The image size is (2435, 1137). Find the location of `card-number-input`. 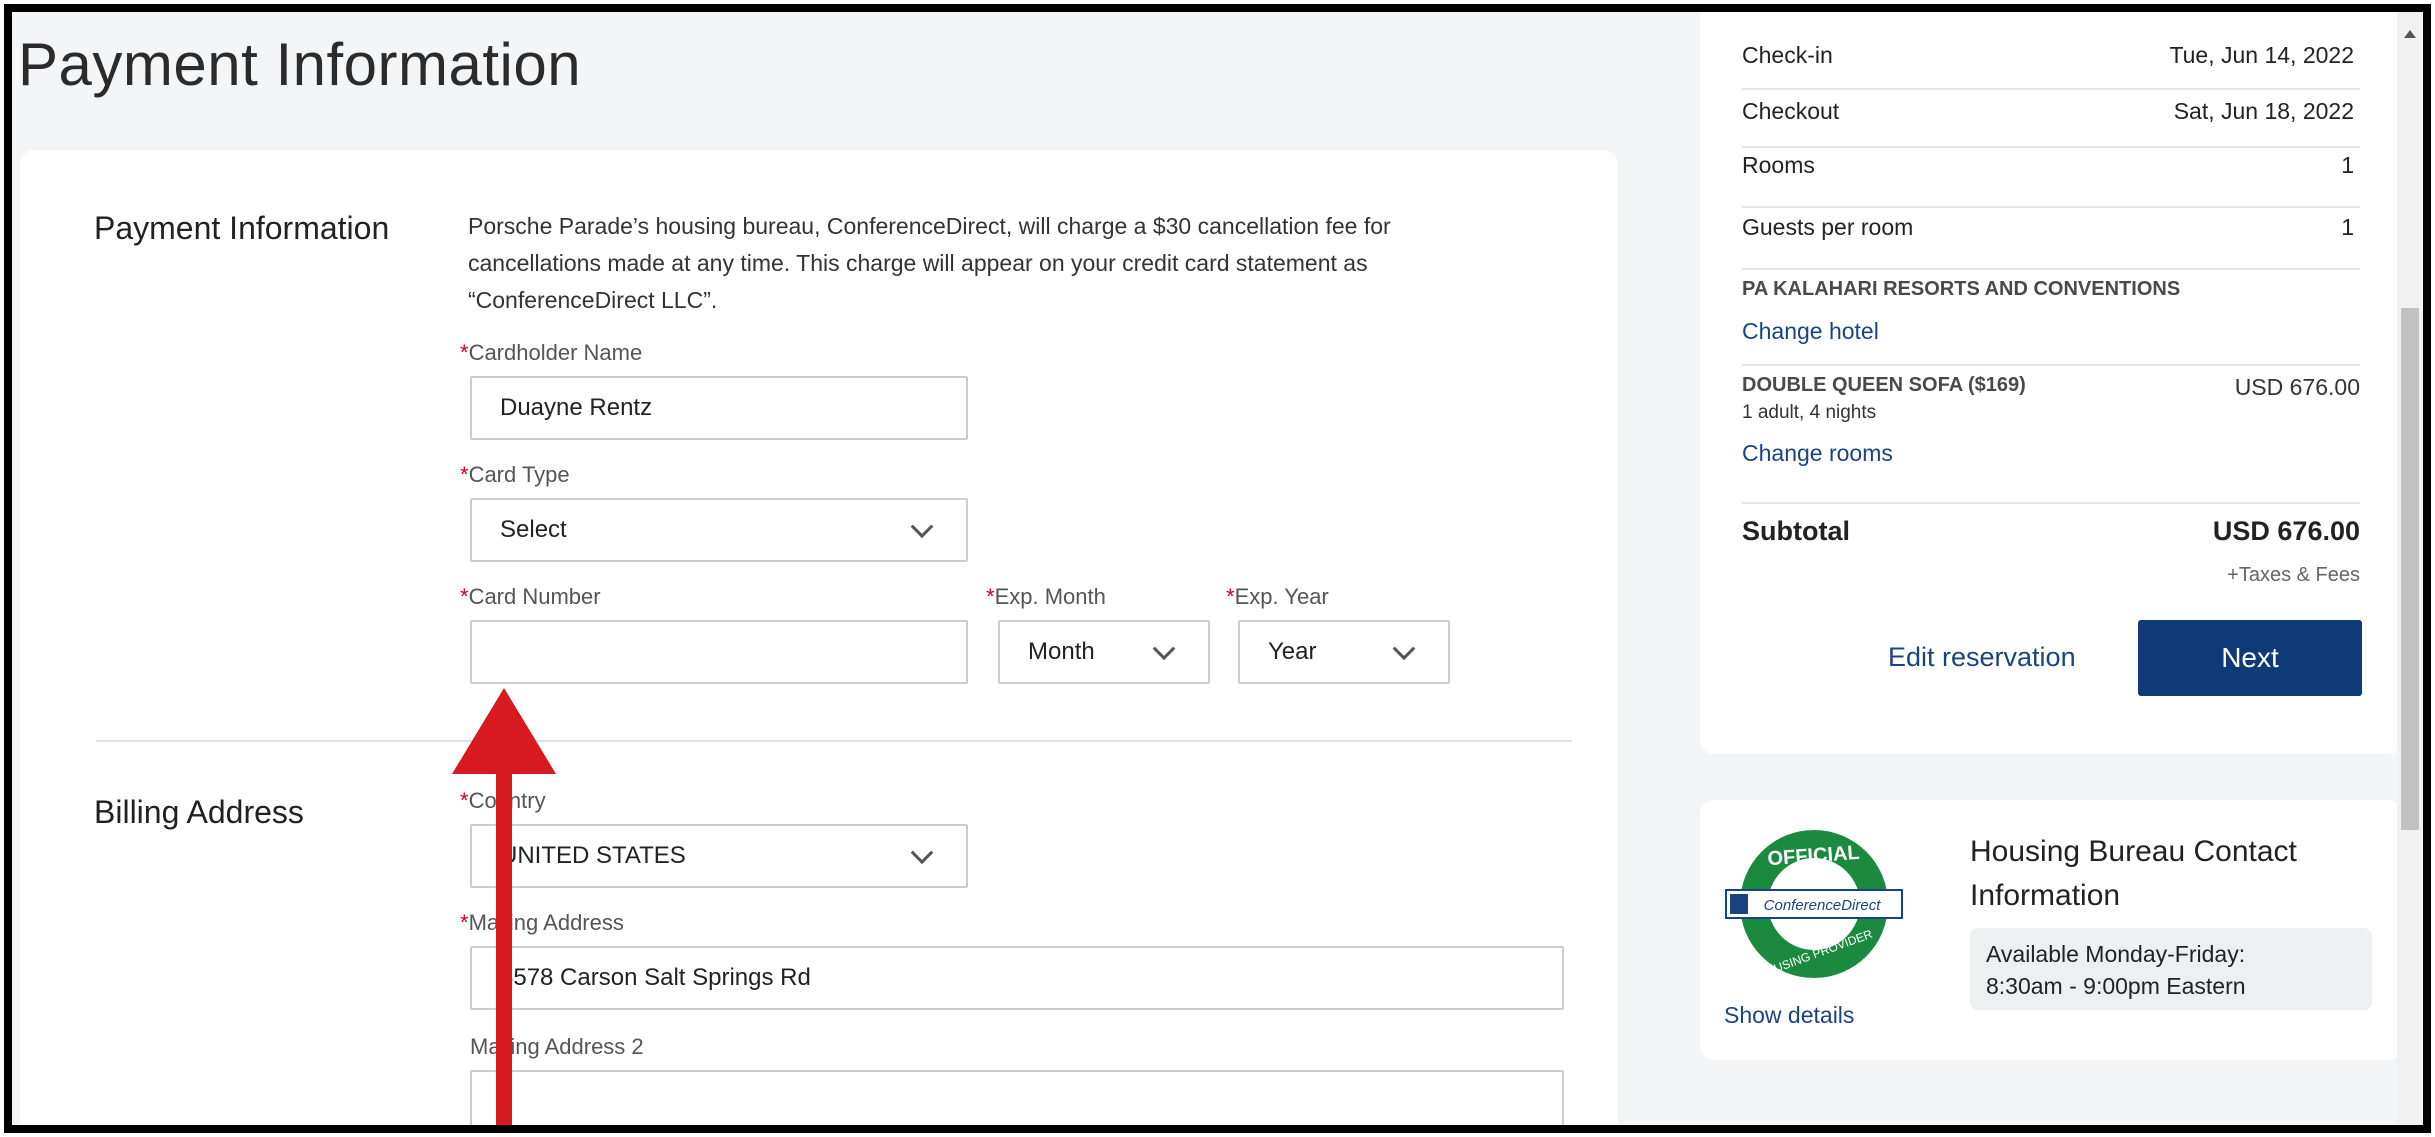

card-number-input is located at coordinates (719, 652).